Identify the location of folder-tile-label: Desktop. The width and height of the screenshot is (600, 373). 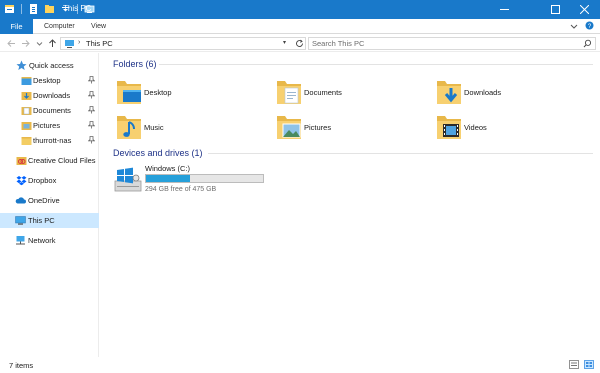
(158, 92).